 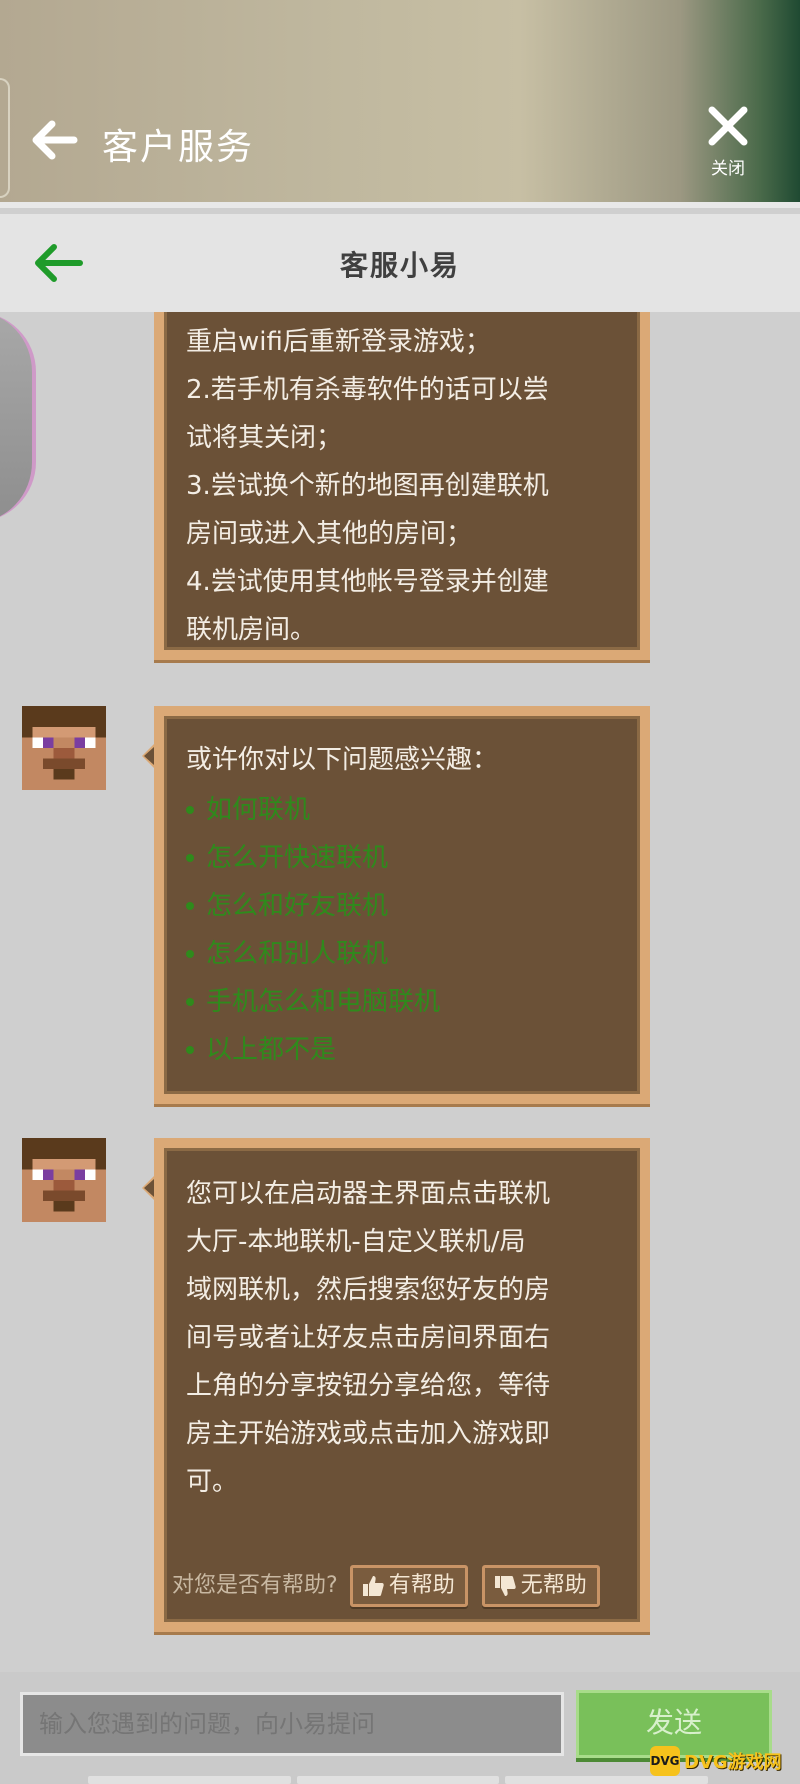 I want to click on suggestion-link: 如何联机, so click(x=258, y=810).